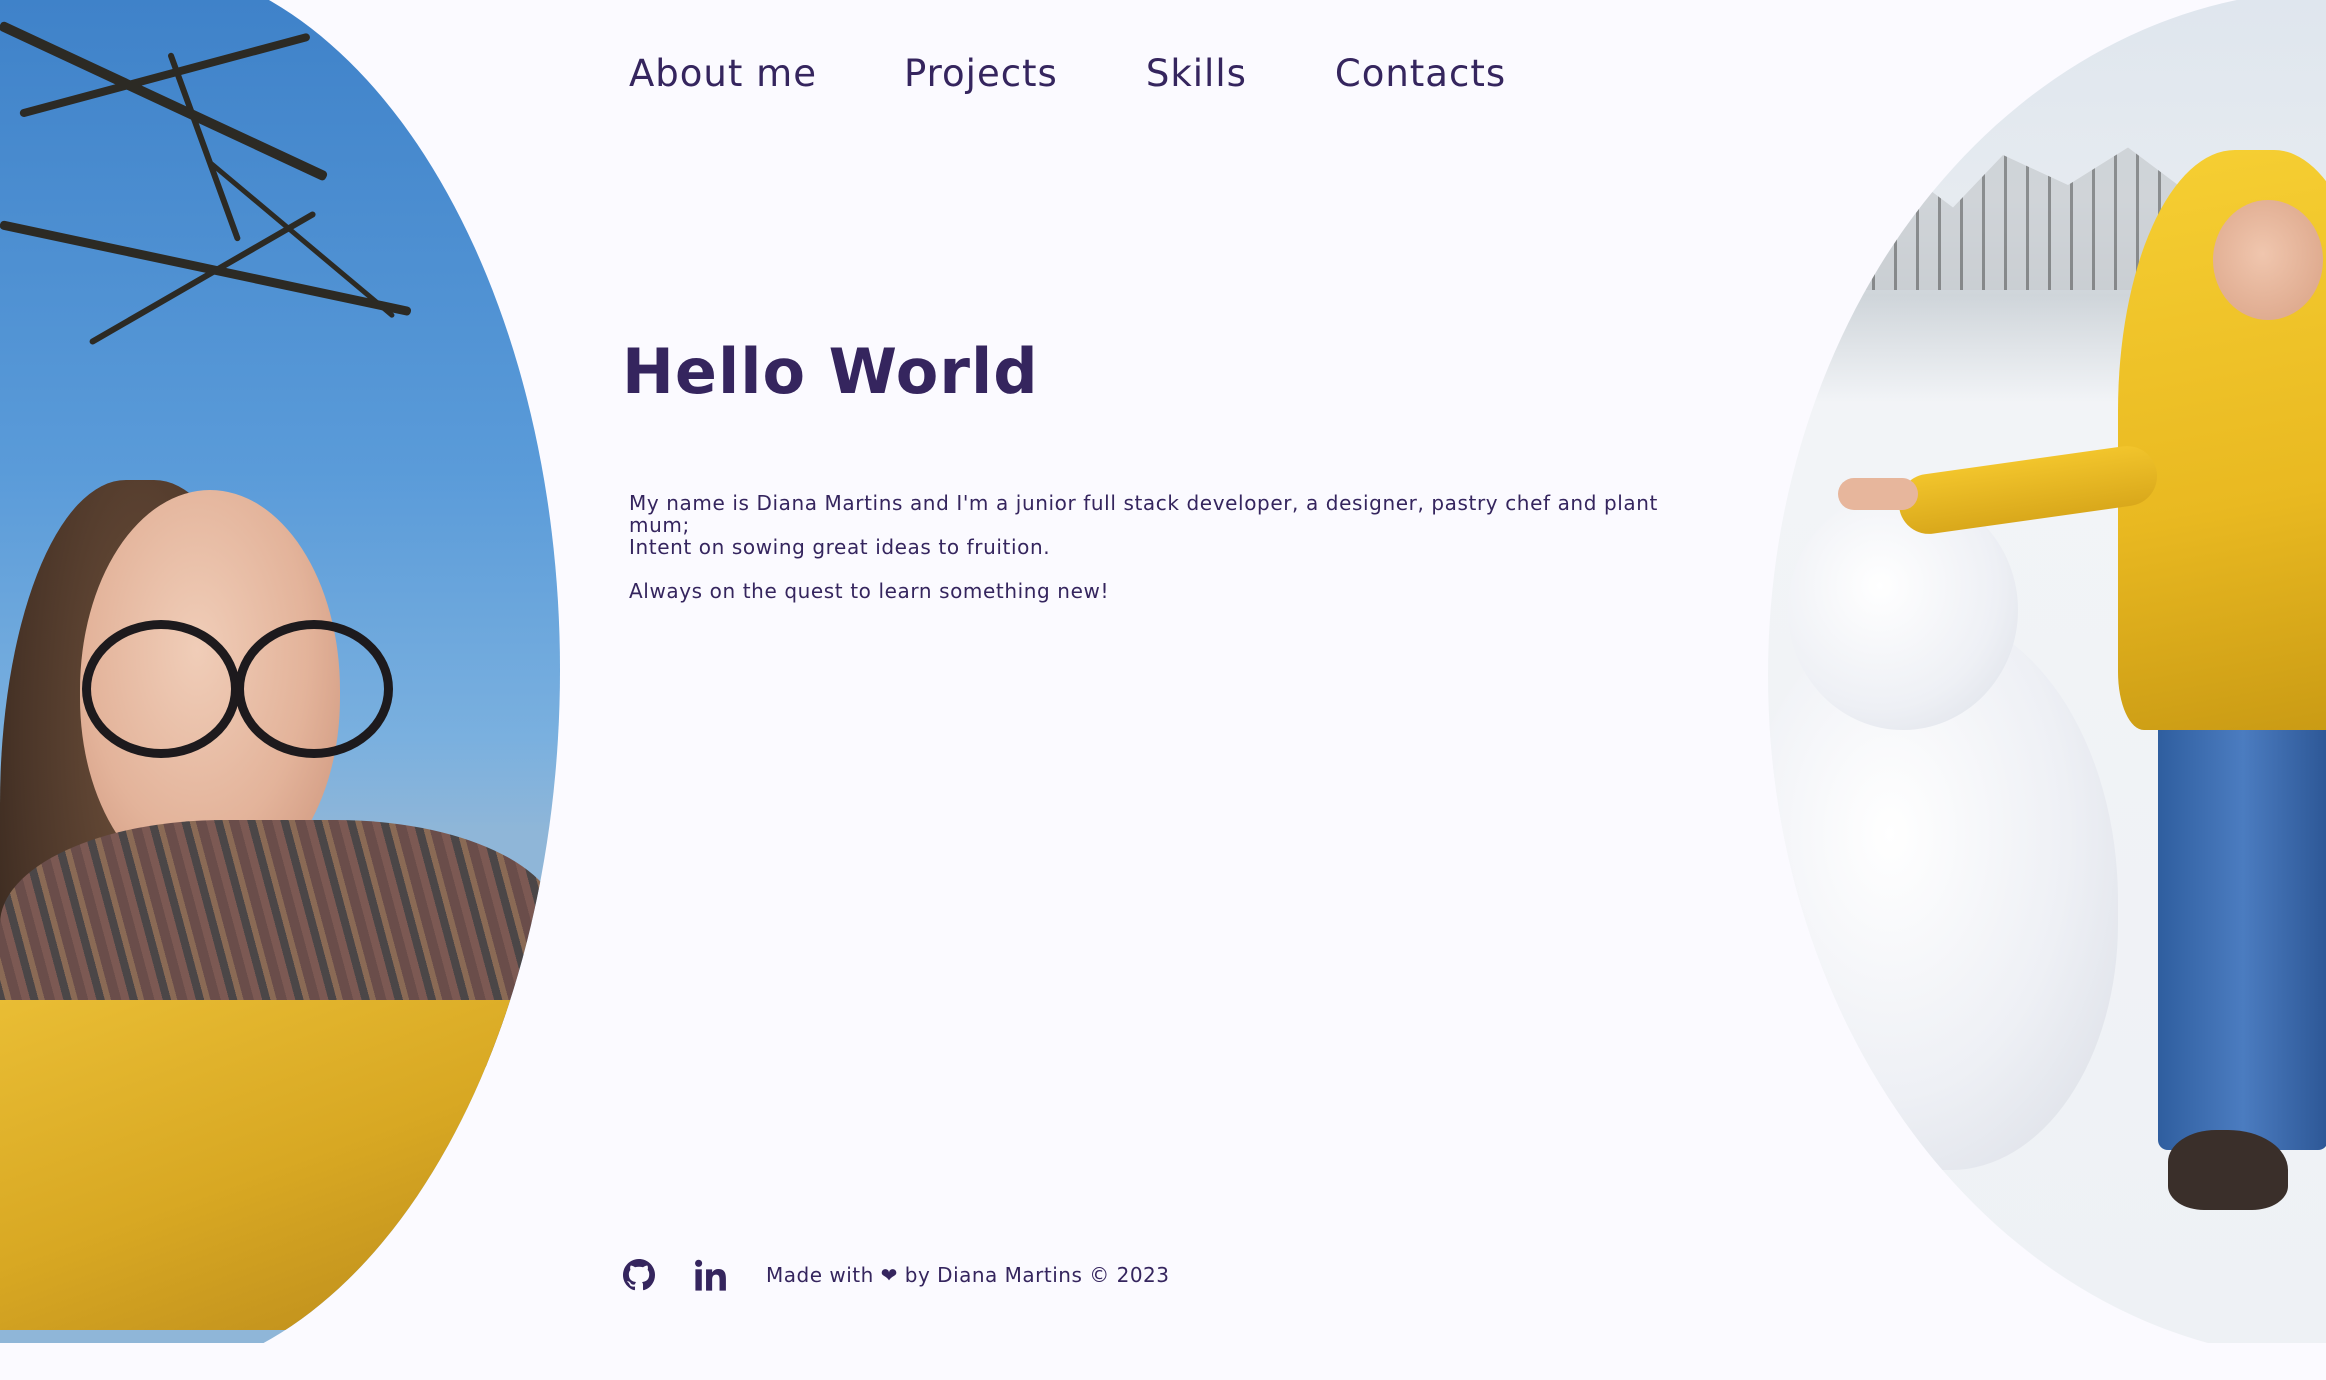  What do you see at coordinates (830, 371) in the screenshot?
I see `page-title: Hello World` at bounding box center [830, 371].